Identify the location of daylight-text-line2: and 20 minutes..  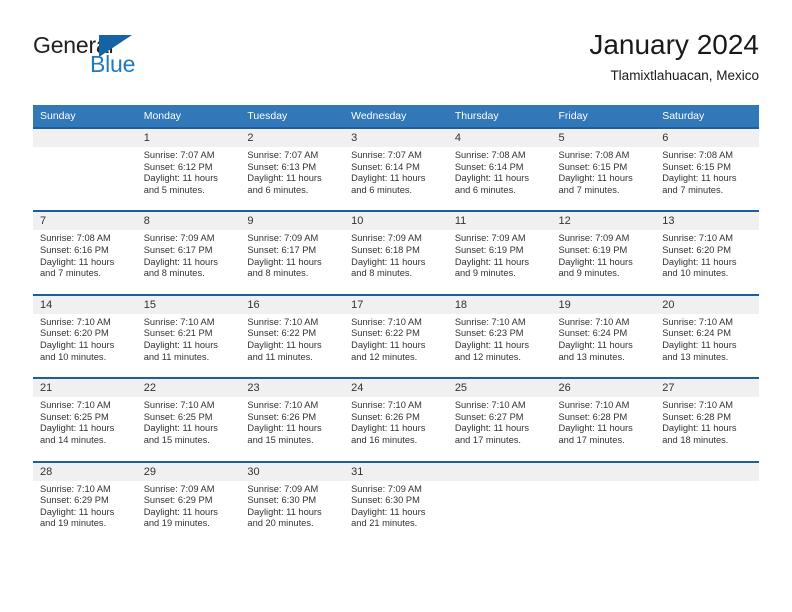
(280, 523).